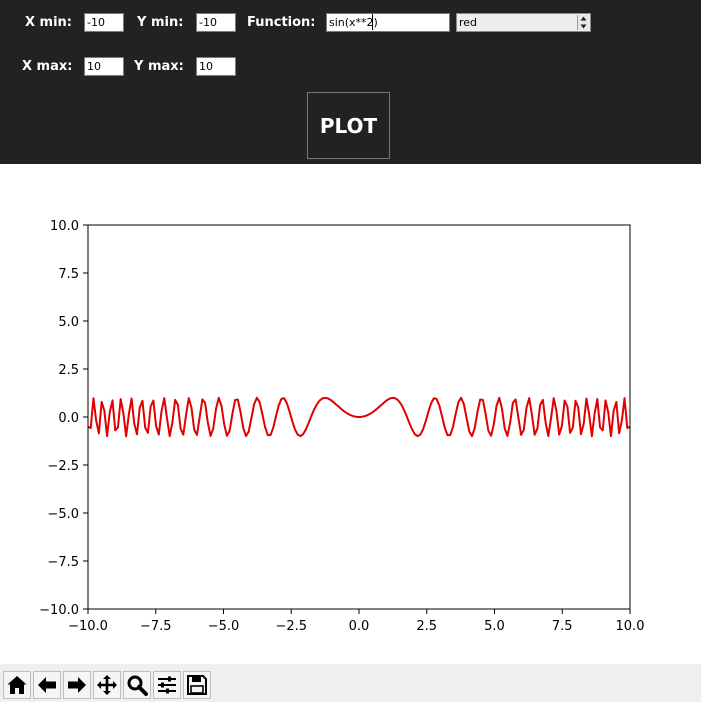 Image resolution: width=701 pixels, height=702 pixels. Describe the element at coordinates (348, 125) in the screenshot. I see `plot-button: PLOT` at that location.